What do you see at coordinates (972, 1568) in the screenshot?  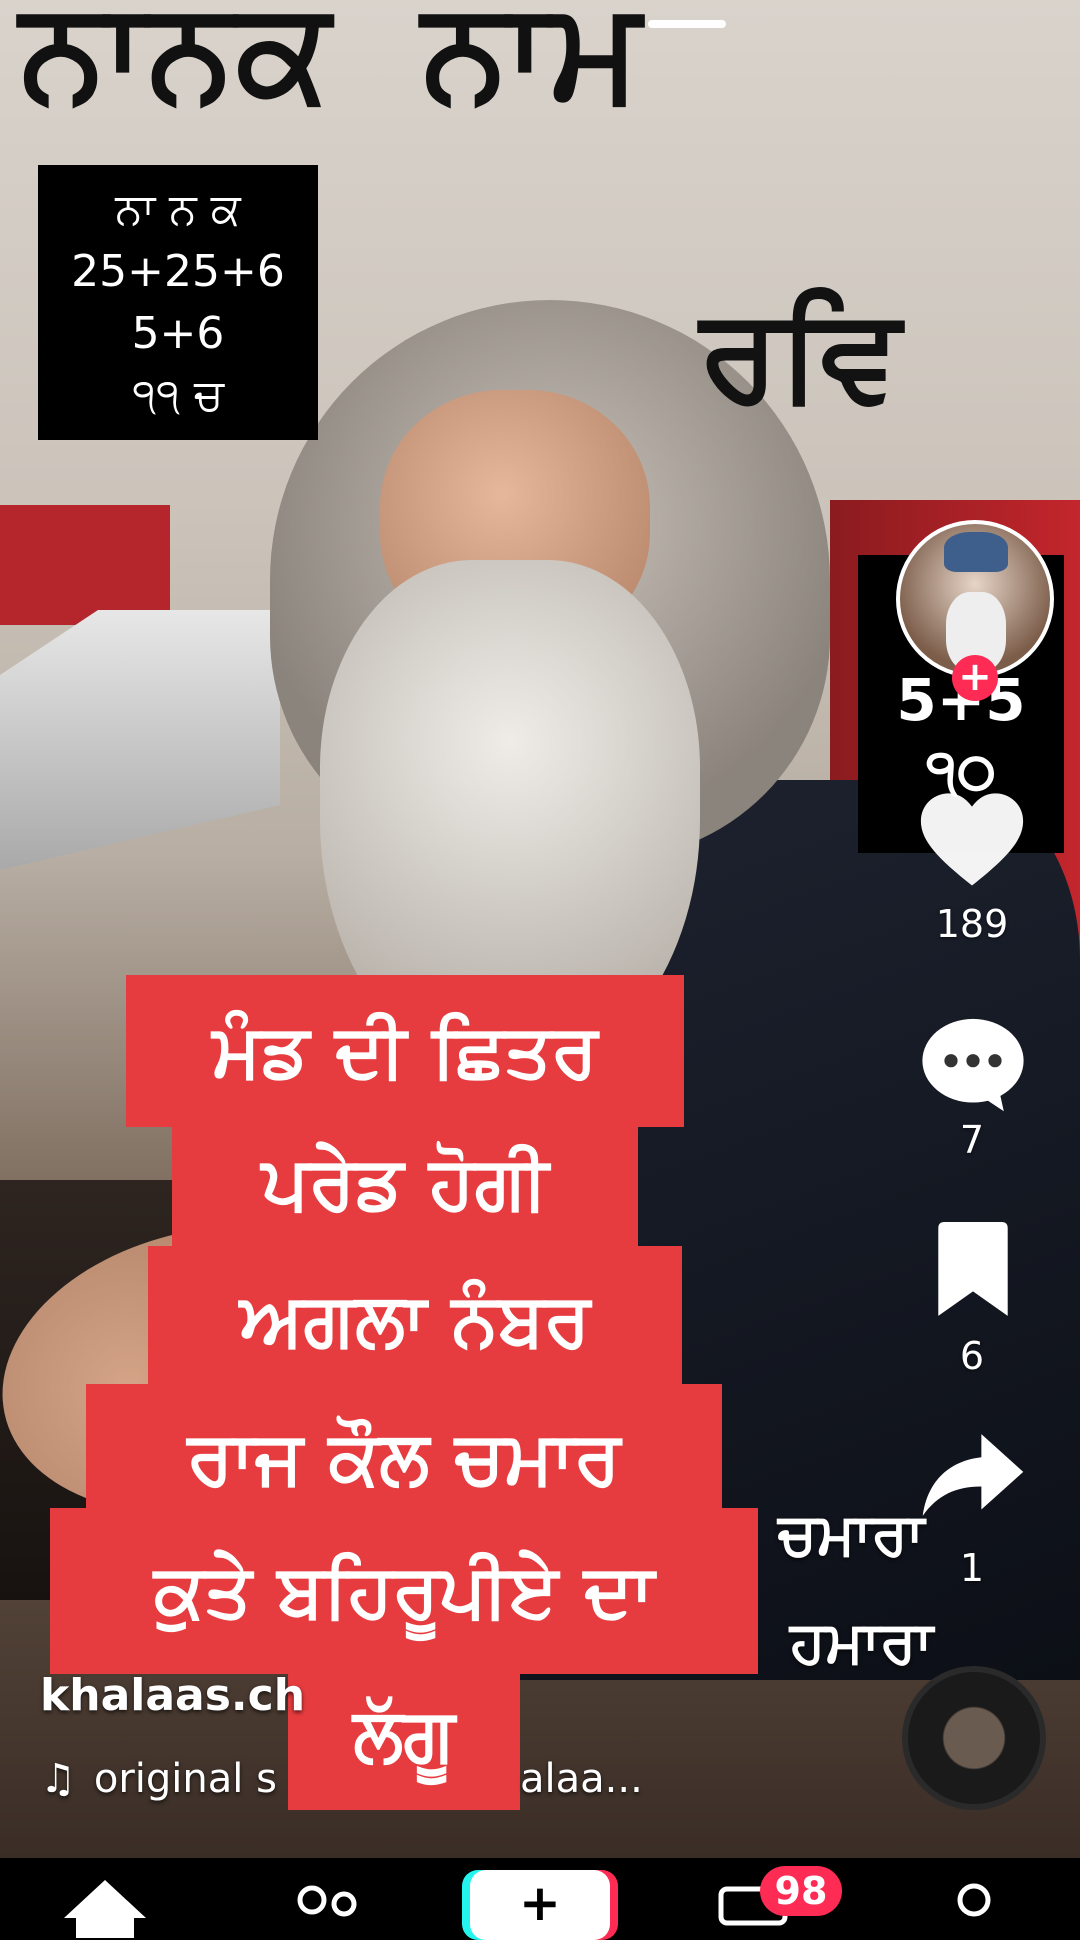 I see `share-count: 1` at bounding box center [972, 1568].